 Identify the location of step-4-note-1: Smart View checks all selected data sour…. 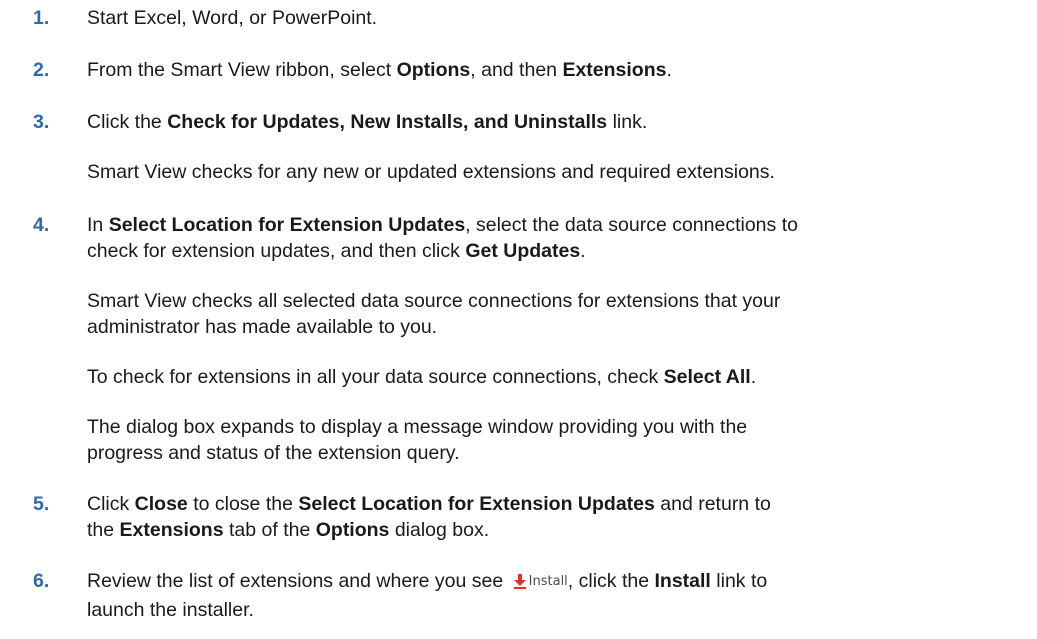
(434, 314).